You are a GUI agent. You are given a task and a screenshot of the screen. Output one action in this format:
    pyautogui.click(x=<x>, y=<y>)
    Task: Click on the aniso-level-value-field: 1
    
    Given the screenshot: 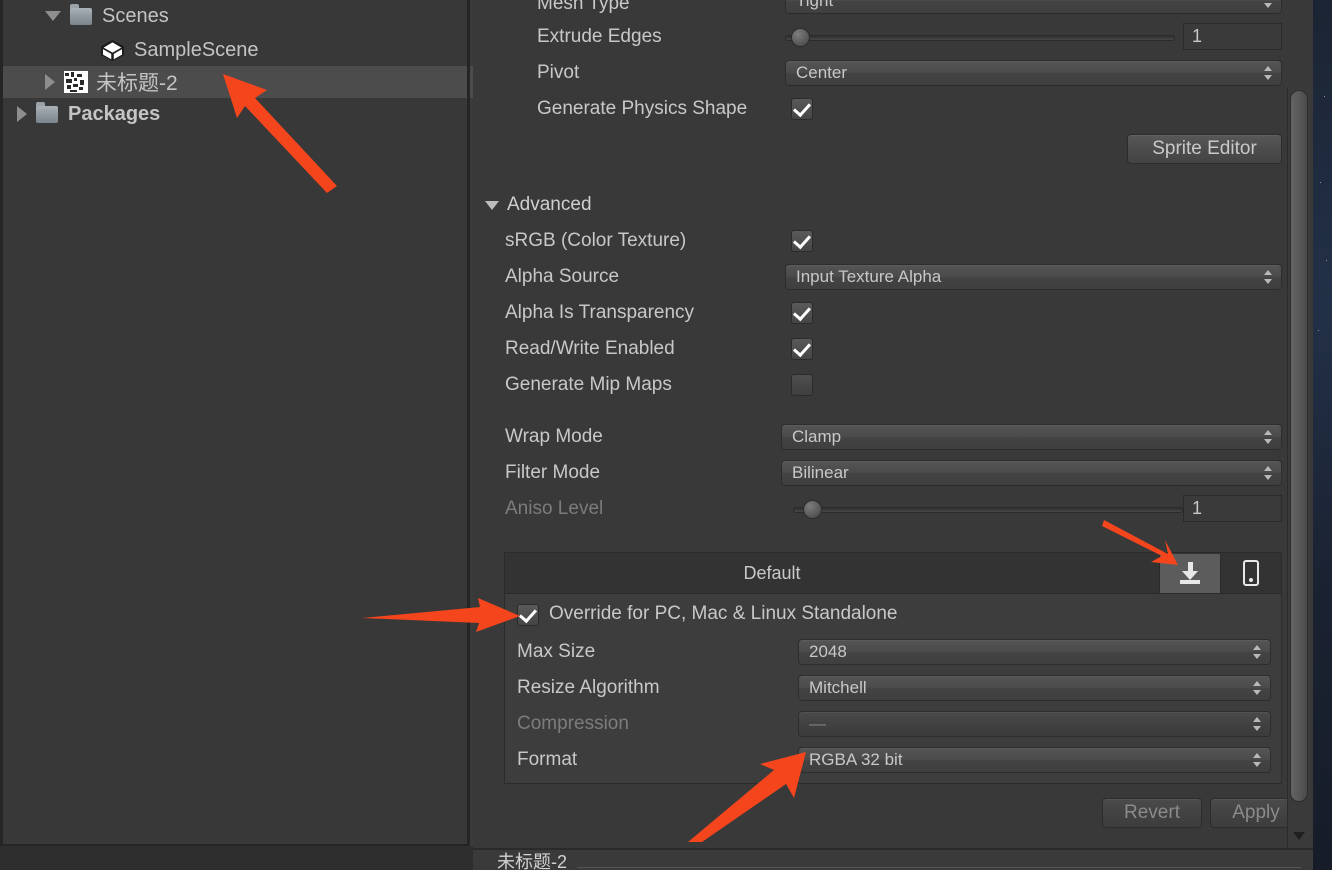 What is the action you would take?
    pyautogui.click(x=1232, y=508)
    